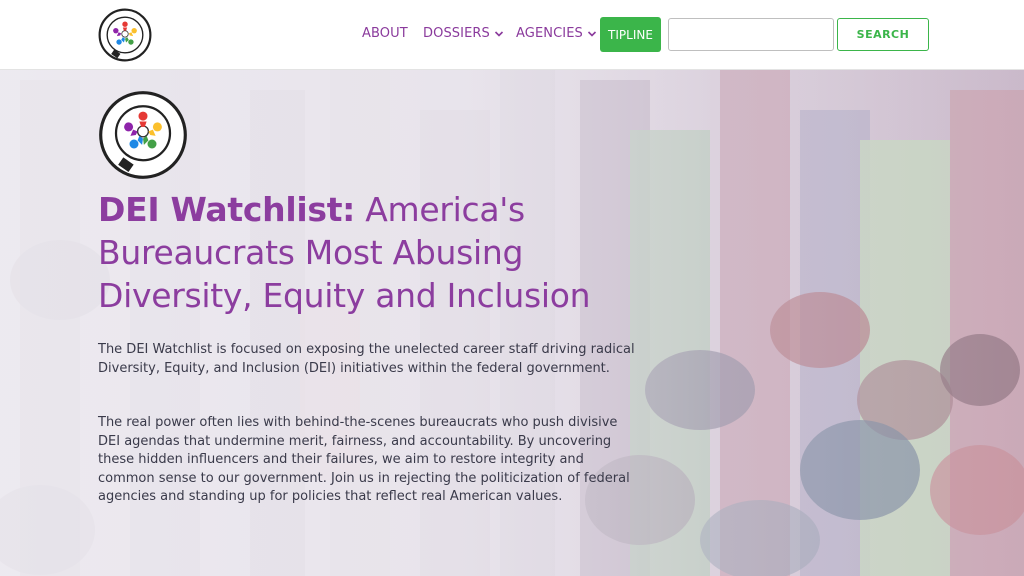 This screenshot has height=576, width=1024. What do you see at coordinates (143, 135) in the screenshot?
I see `dei-watchlist-badge` at bounding box center [143, 135].